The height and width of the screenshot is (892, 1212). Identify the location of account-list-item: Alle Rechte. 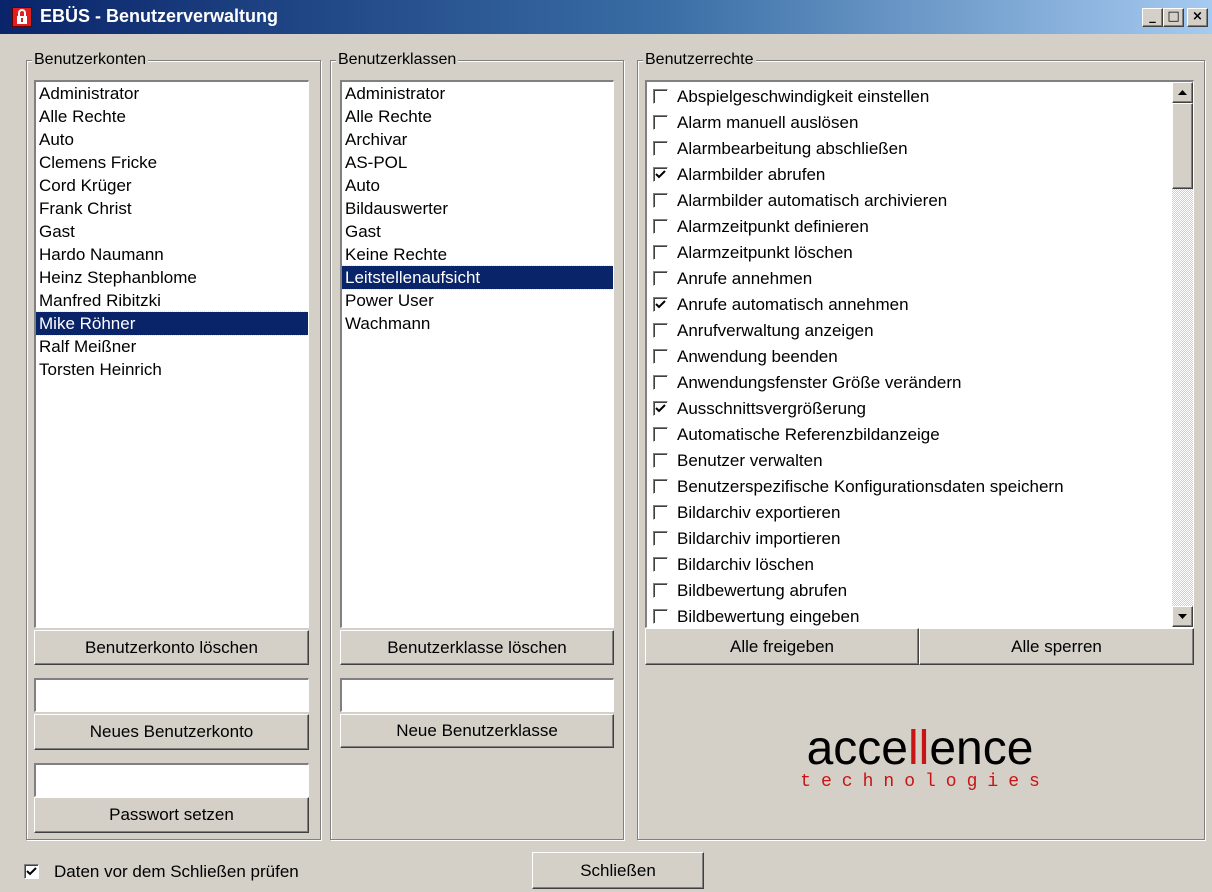
(172, 116).